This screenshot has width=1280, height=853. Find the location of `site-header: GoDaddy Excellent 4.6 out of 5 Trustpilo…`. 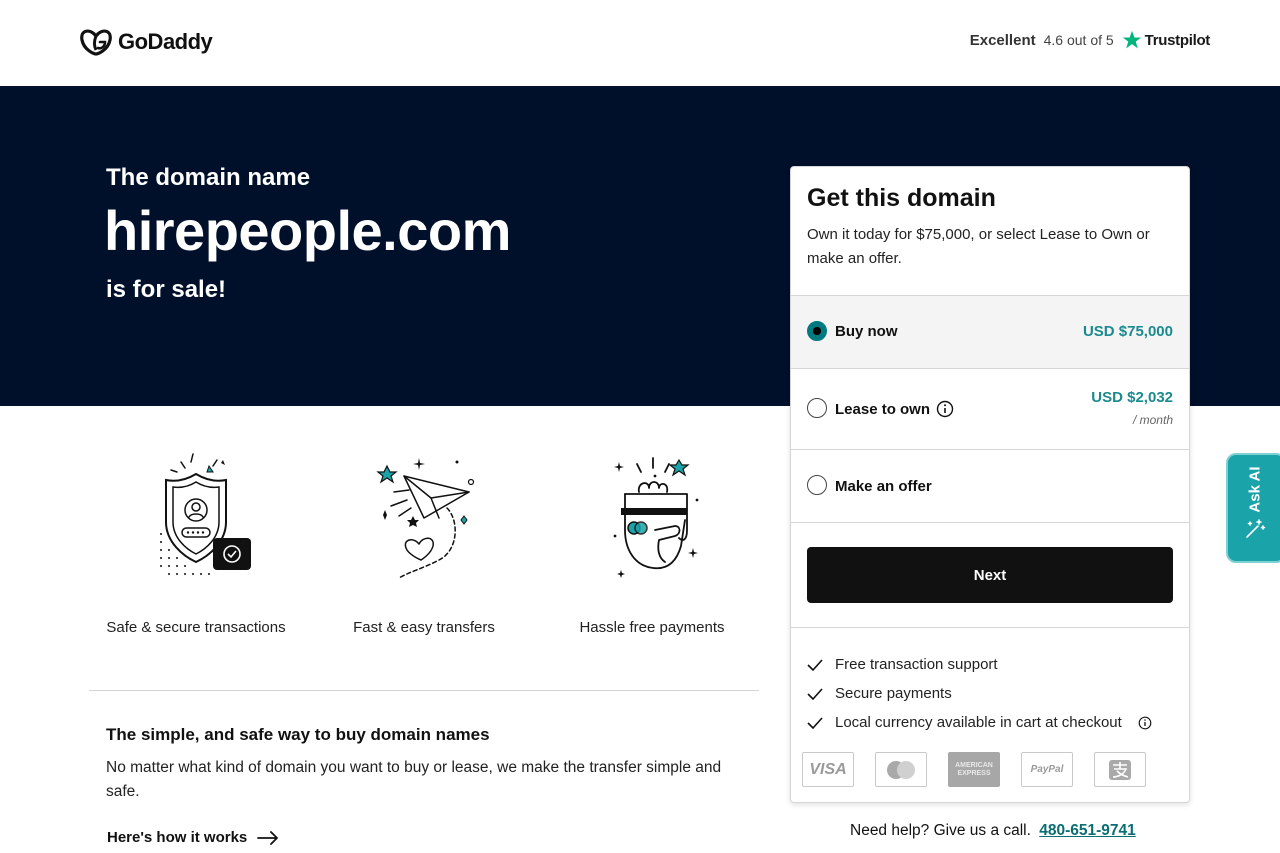

site-header: GoDaddy Excellent 4.6 out of 5 Trustpilo… is located at coordinates (640, 43).